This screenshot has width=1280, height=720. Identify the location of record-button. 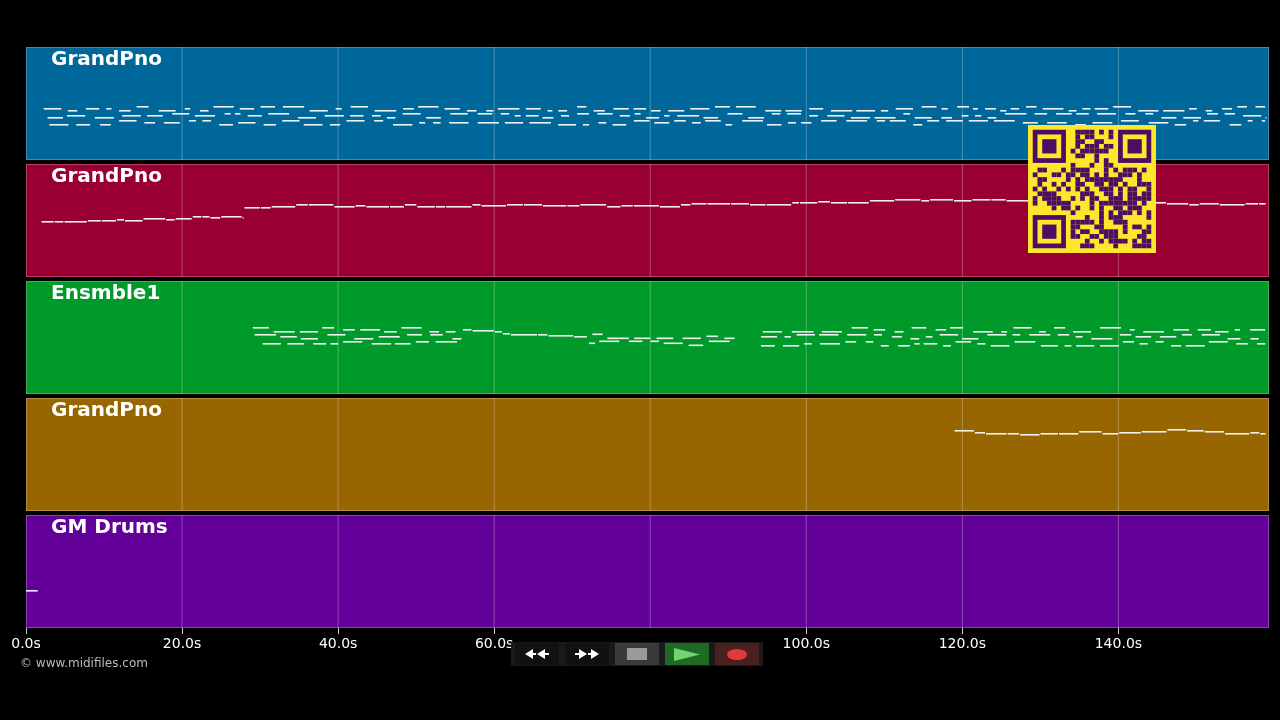
(737, 654).